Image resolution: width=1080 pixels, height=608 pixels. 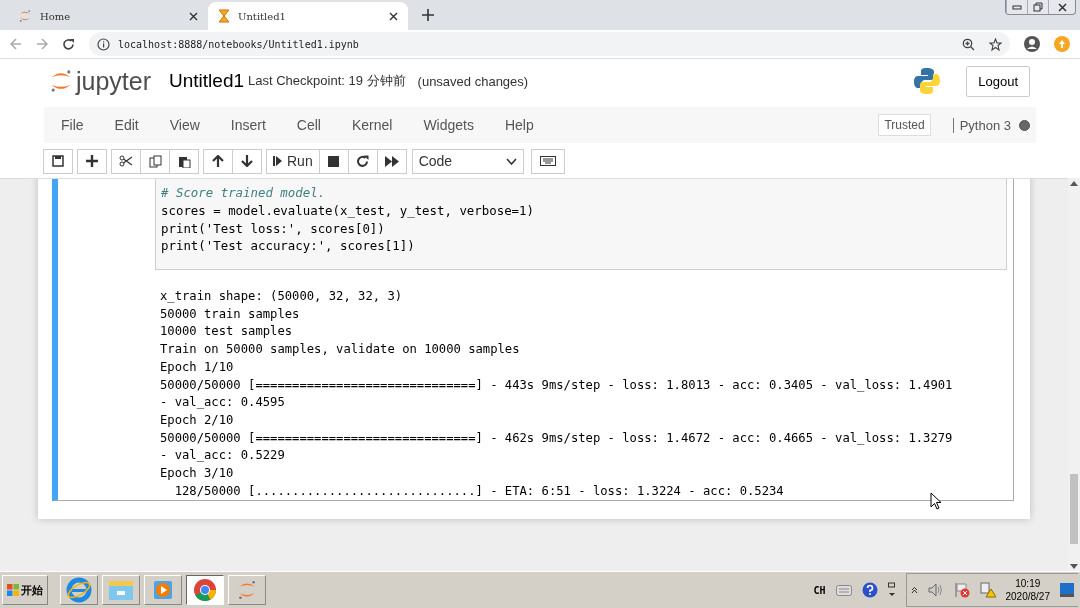 What do you see at coordinates (448, 125) in the screenshot?
I see `menu-item: Widgets` at bounding box center [448, 125].